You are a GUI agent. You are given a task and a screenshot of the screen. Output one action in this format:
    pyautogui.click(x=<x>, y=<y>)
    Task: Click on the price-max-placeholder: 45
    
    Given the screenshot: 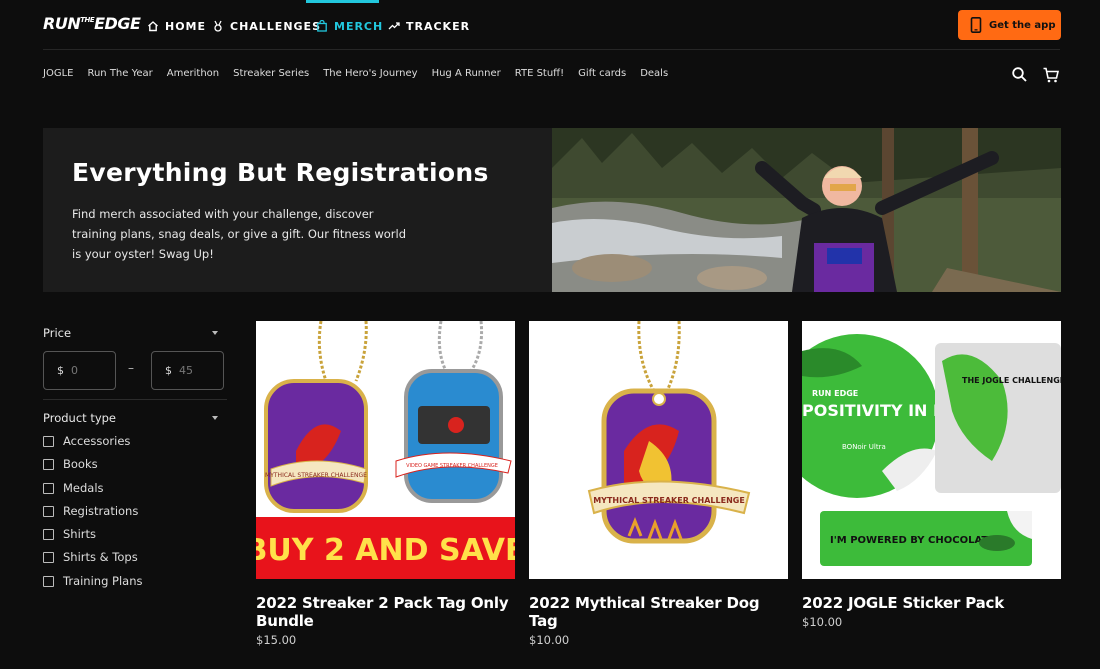 What is the action you would take?
    pyautogui.click(x=186, y=370)
    